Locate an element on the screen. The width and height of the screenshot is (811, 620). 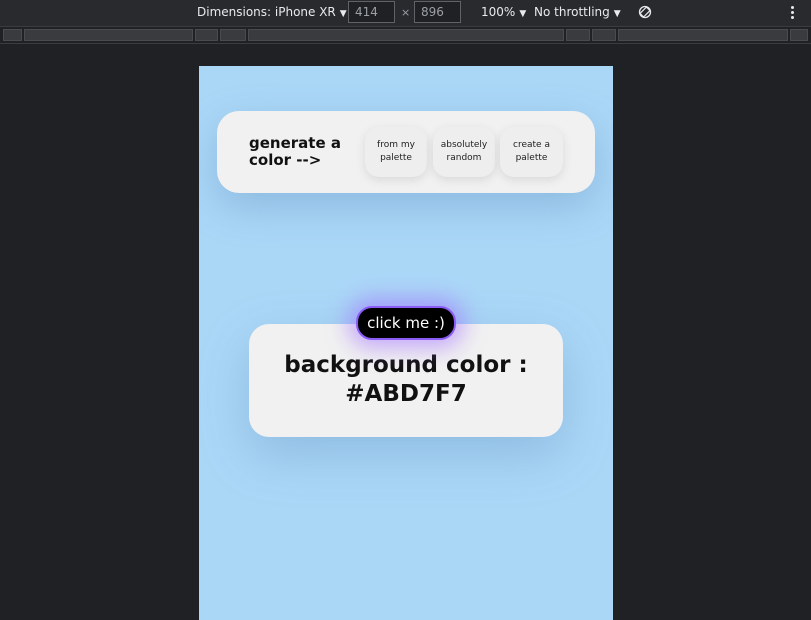
throttling-selector: No throttling ▼ is located at coordinates (577, 12).